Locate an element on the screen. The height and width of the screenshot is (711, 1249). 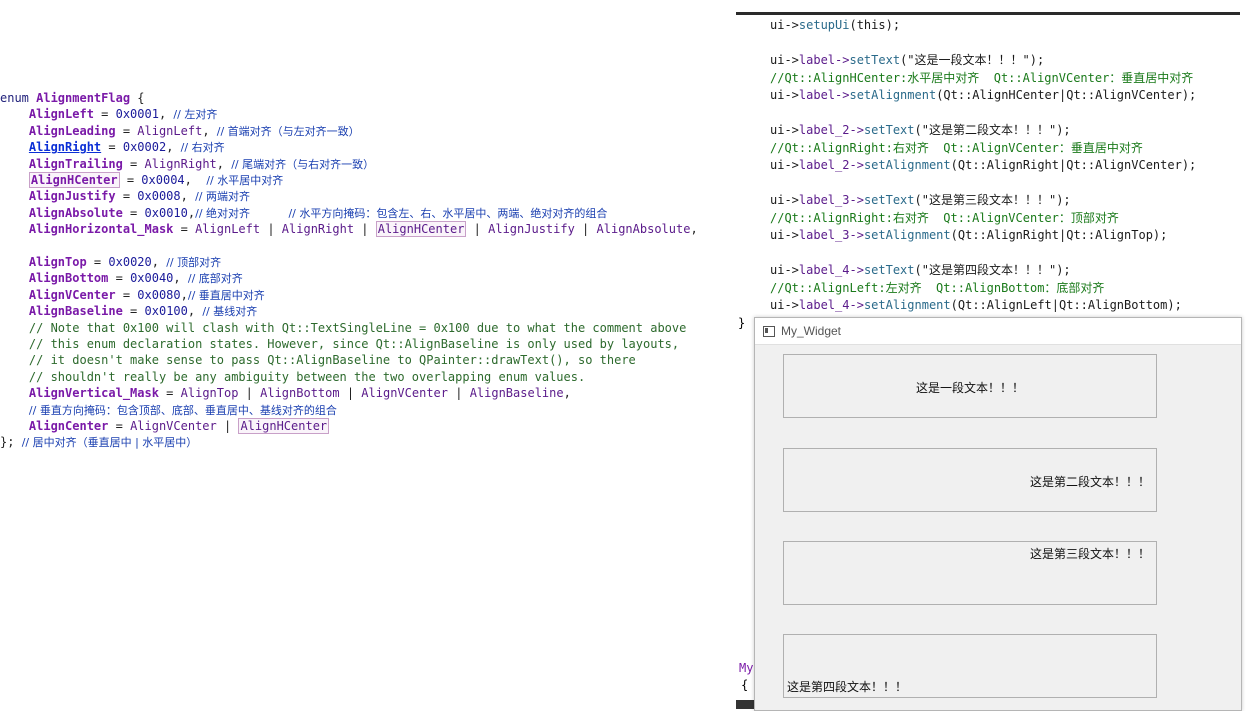
code-token: ("这是第二段文本！！！"); is located at coordinates (992, 130).